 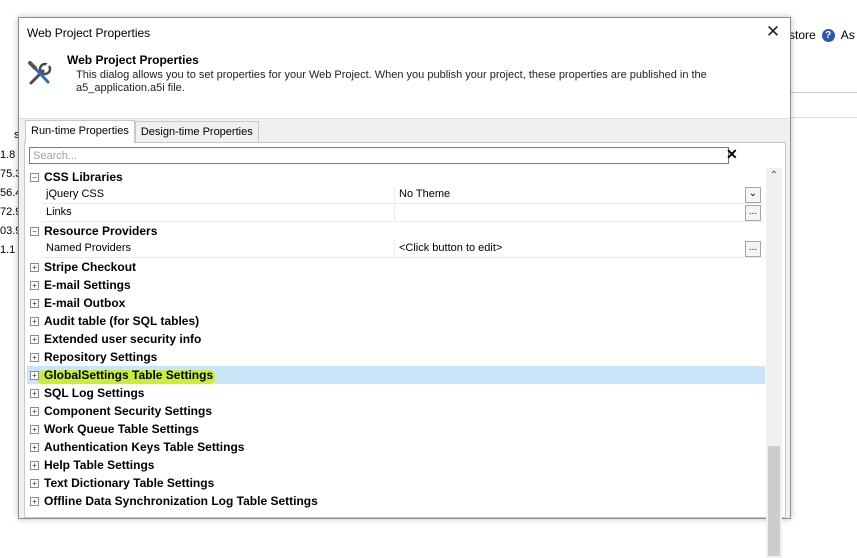 What do you see at coordinates (578, 213) in the screenshot?
I see `property-value` at bounding box center [578, 213].